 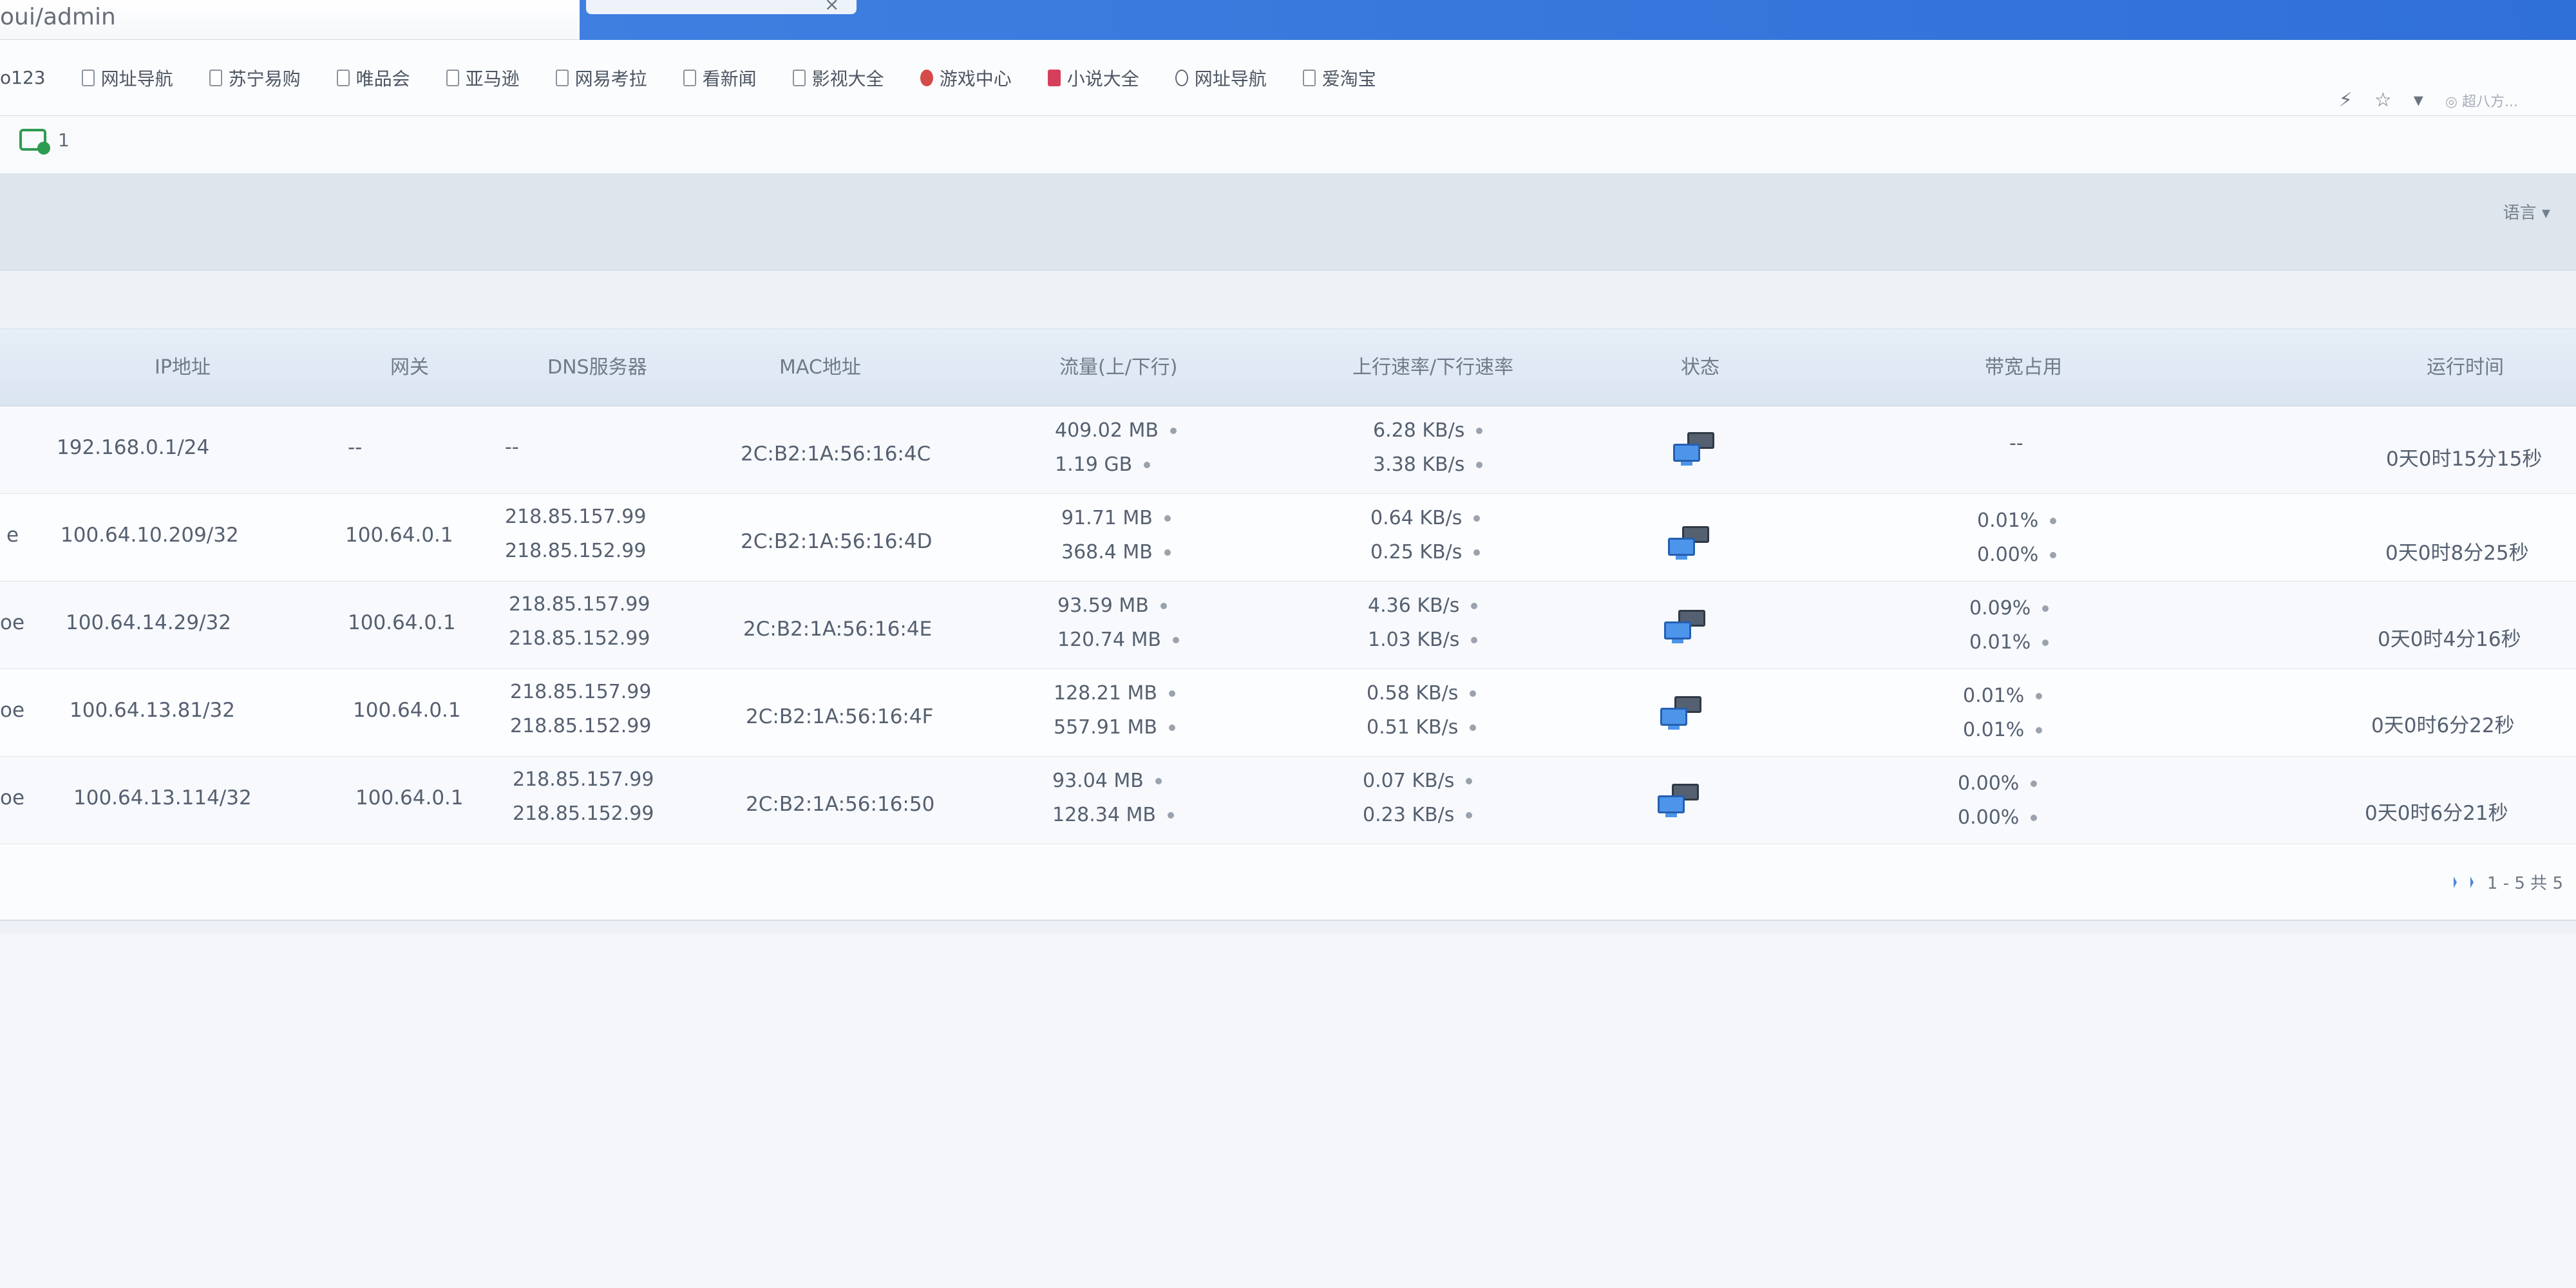 I want to click on lightning-icon: ⚡, so click(x=2346, y=100).